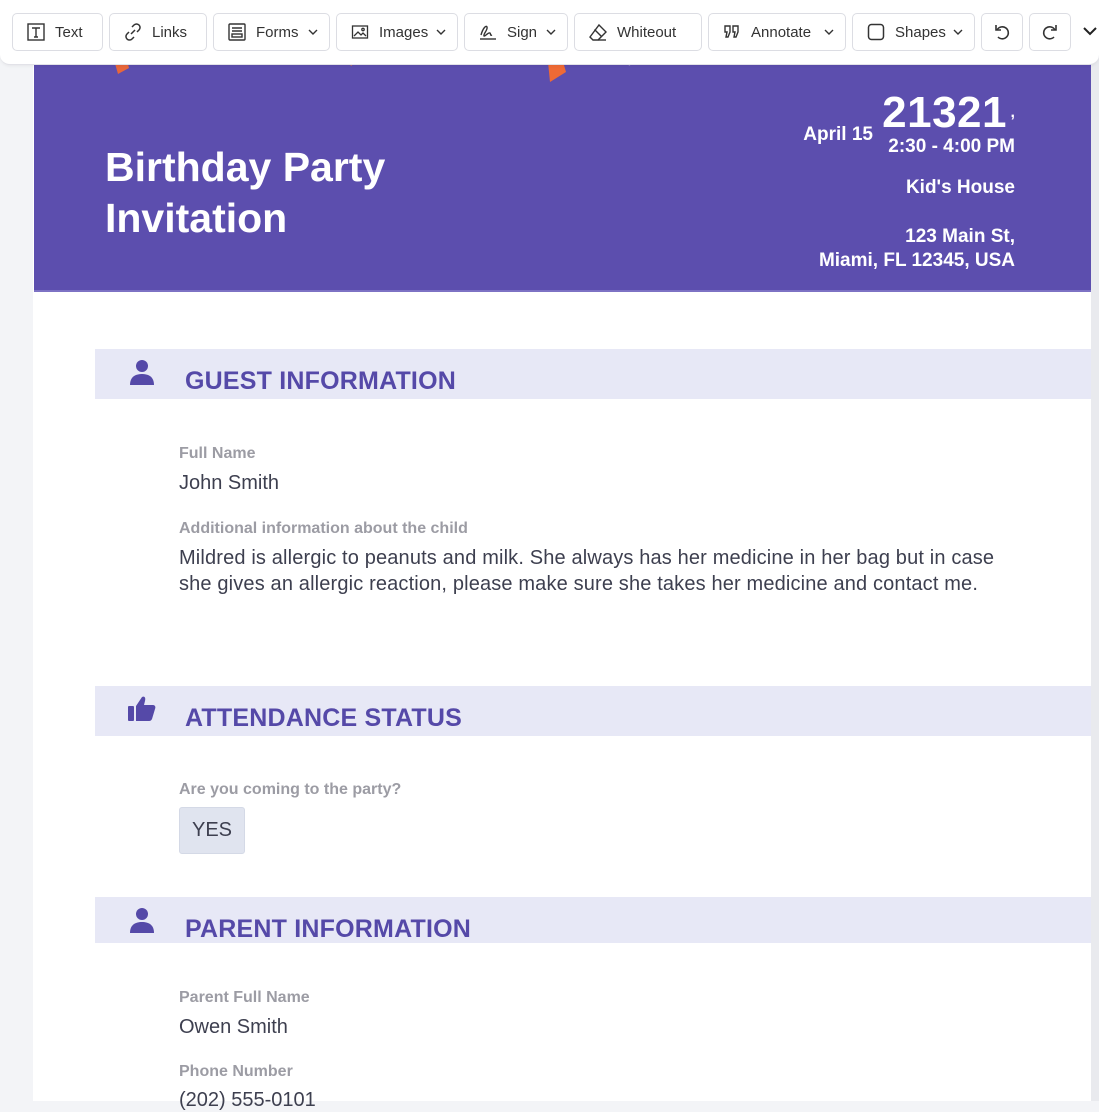  I want to click on redo-button, so click(1050, 32).